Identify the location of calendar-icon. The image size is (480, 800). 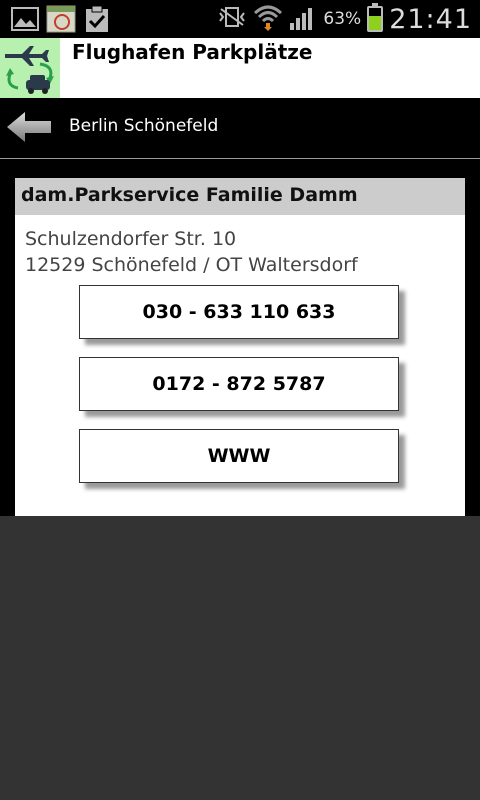
(61, 19).